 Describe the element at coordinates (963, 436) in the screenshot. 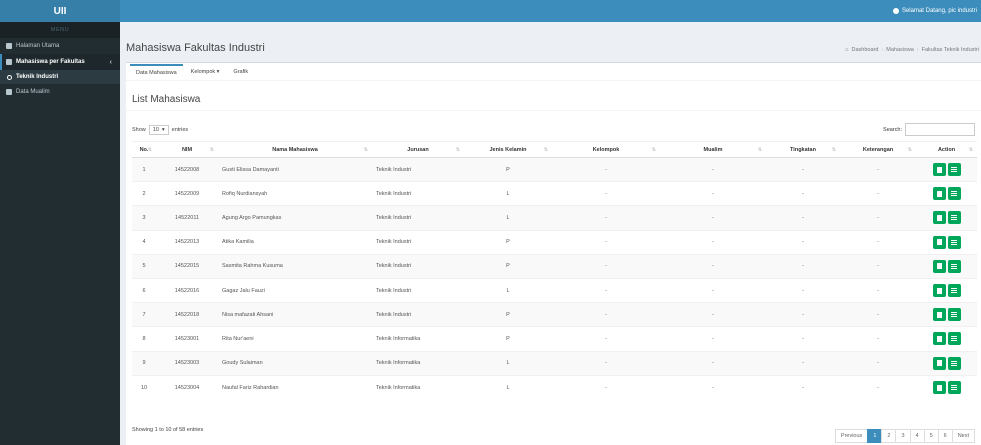

I see `pagination-button: Next` at that location.